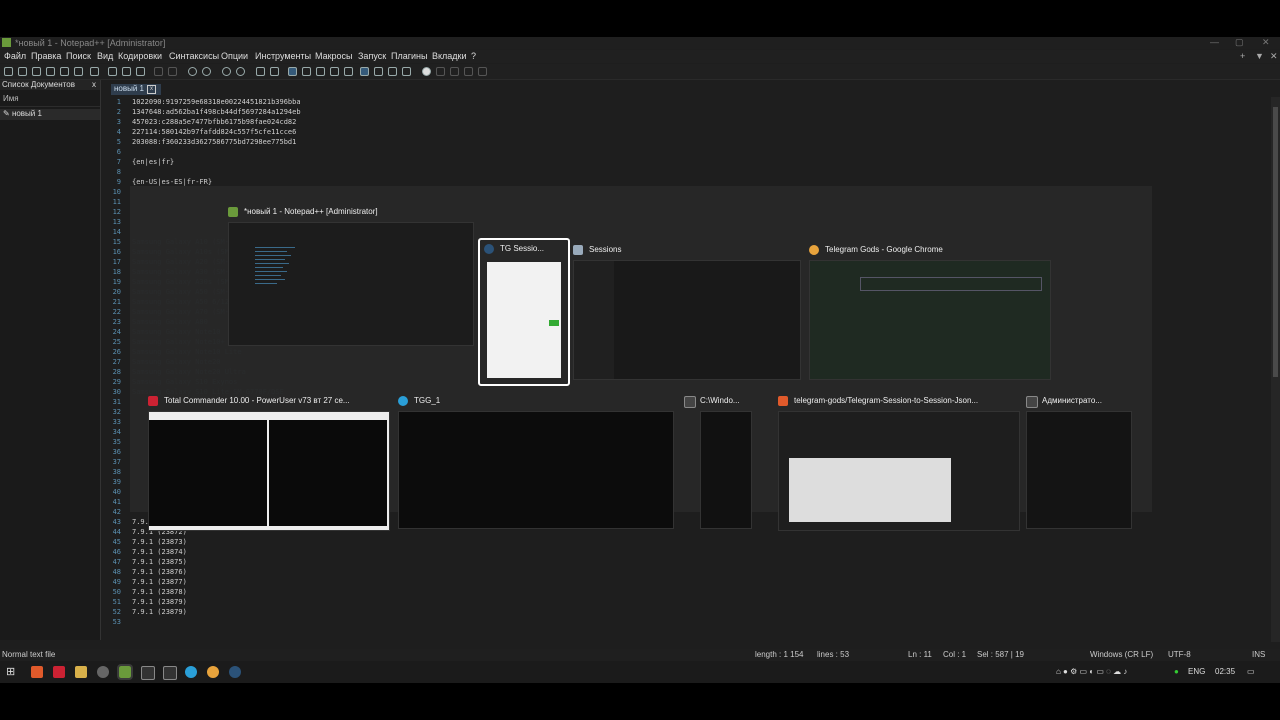  Describe the element at coordinates (153, 162) in the screenshot. I see `code-line: {en|es|fr}` at that location.